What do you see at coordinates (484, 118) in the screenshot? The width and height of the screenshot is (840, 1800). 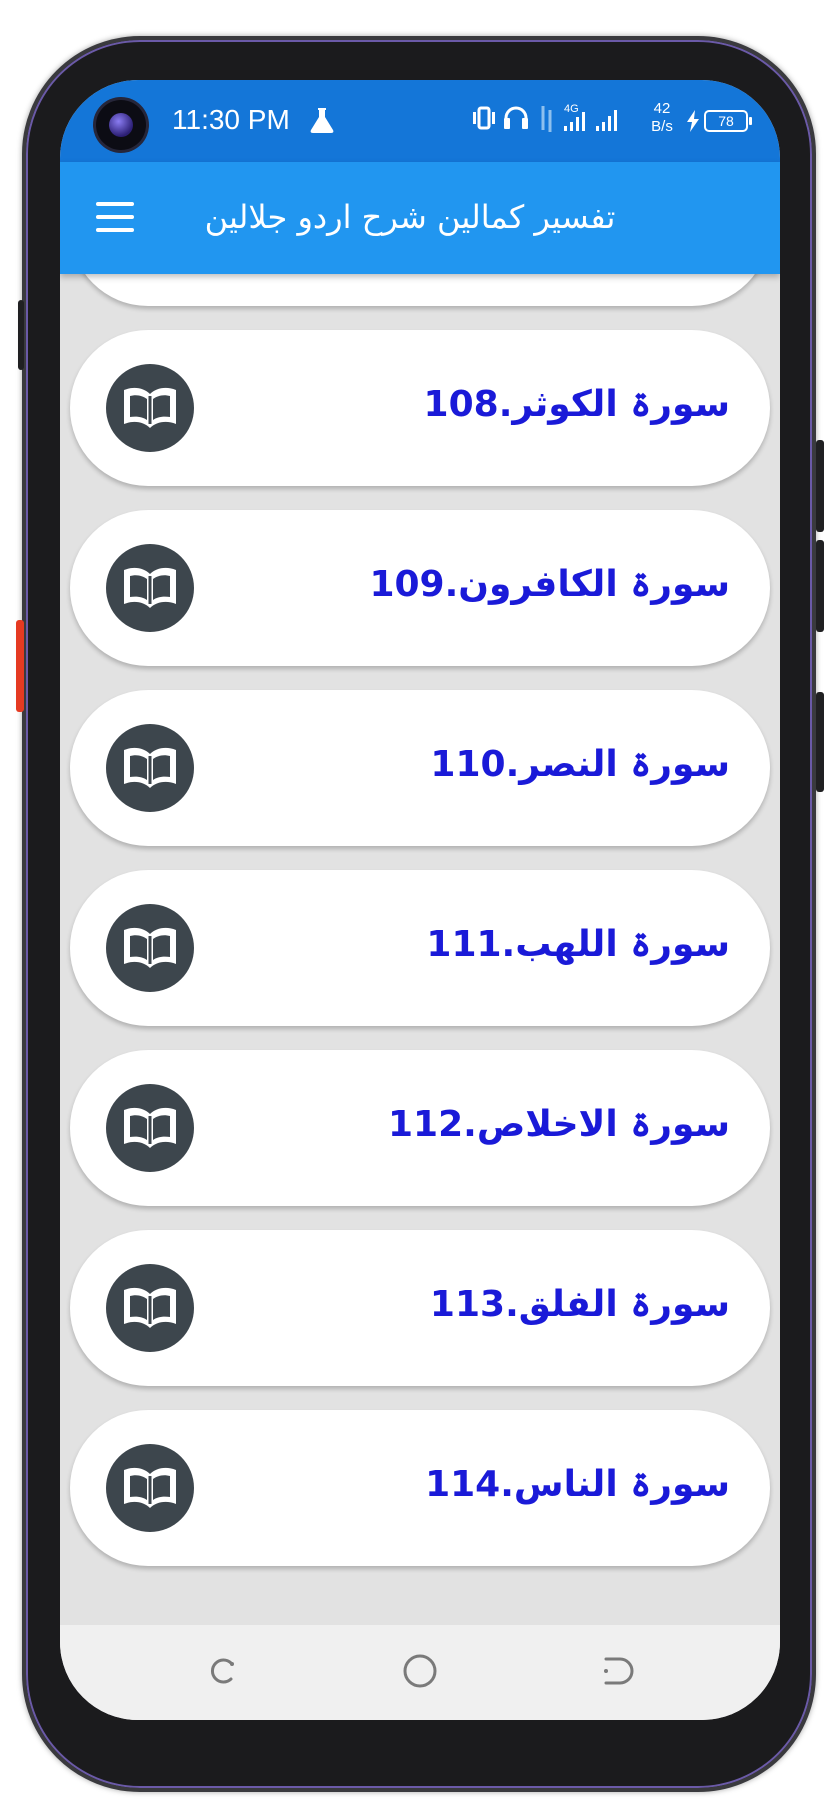 I see `vibrate-icon` at bounding box center [484, 118].